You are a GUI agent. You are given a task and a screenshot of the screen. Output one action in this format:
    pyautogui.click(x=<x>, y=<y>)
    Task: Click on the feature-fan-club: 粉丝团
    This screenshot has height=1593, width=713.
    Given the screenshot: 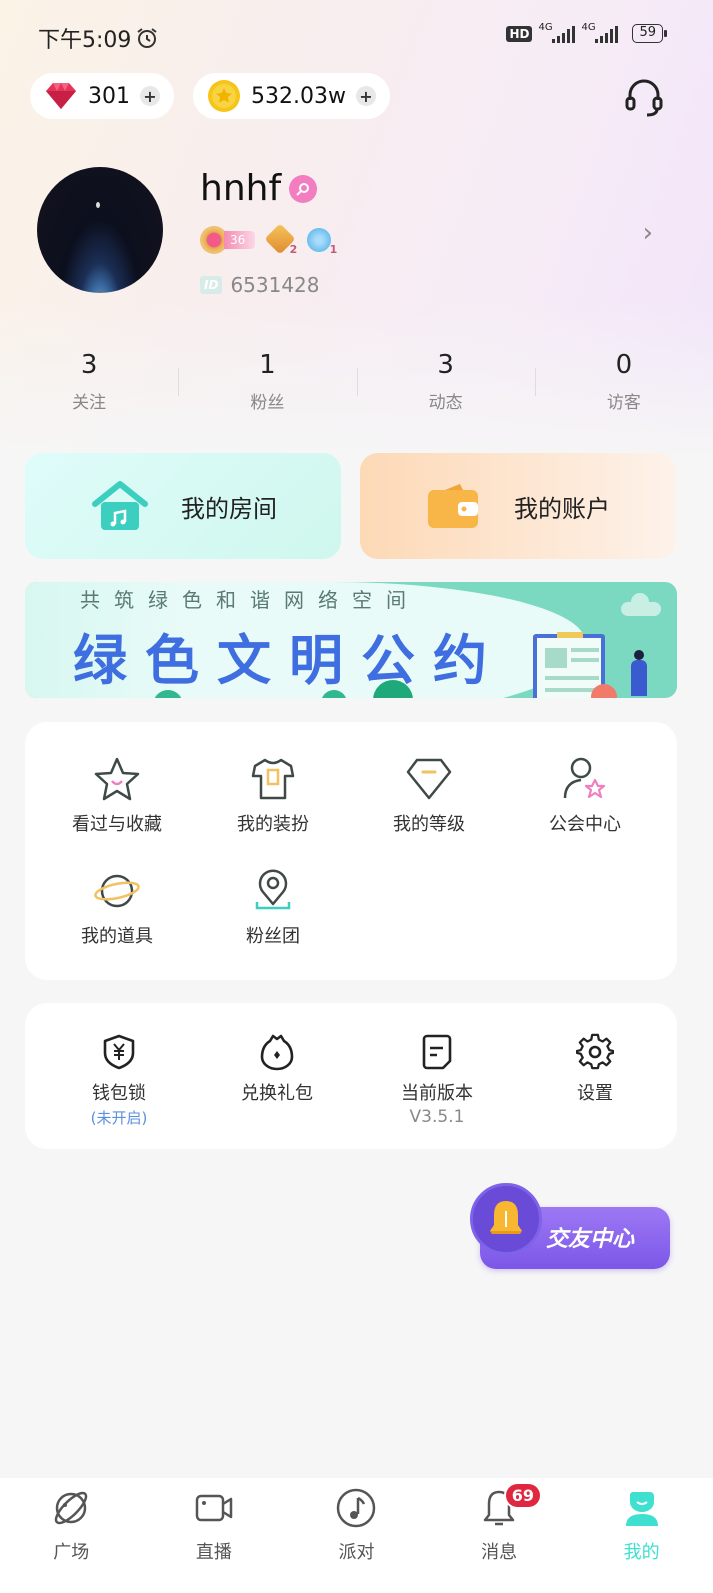 What is the action you would take?
    pyautogui.click(x=273, y=908)
    